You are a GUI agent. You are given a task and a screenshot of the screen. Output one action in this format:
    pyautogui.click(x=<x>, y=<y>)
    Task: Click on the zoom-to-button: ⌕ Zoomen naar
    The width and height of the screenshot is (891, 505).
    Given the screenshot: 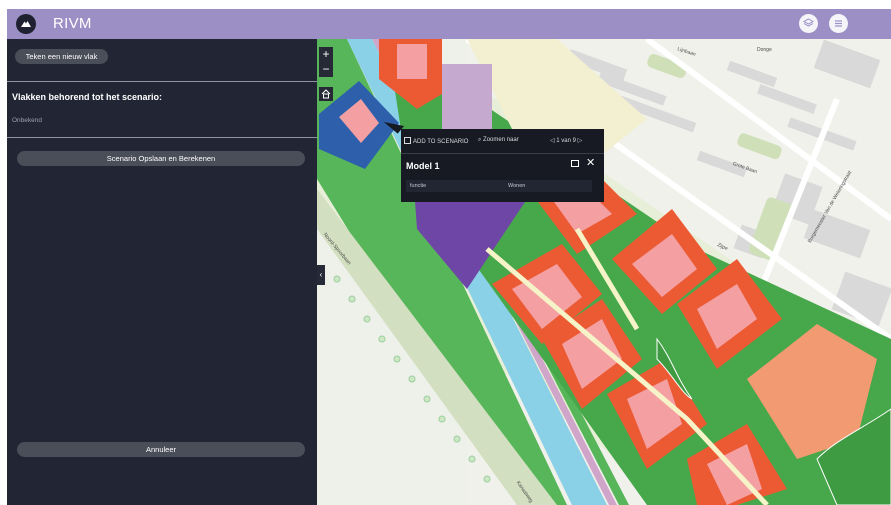 What is the action you would take?
    pyautogui.click(x=498, y=140)
    